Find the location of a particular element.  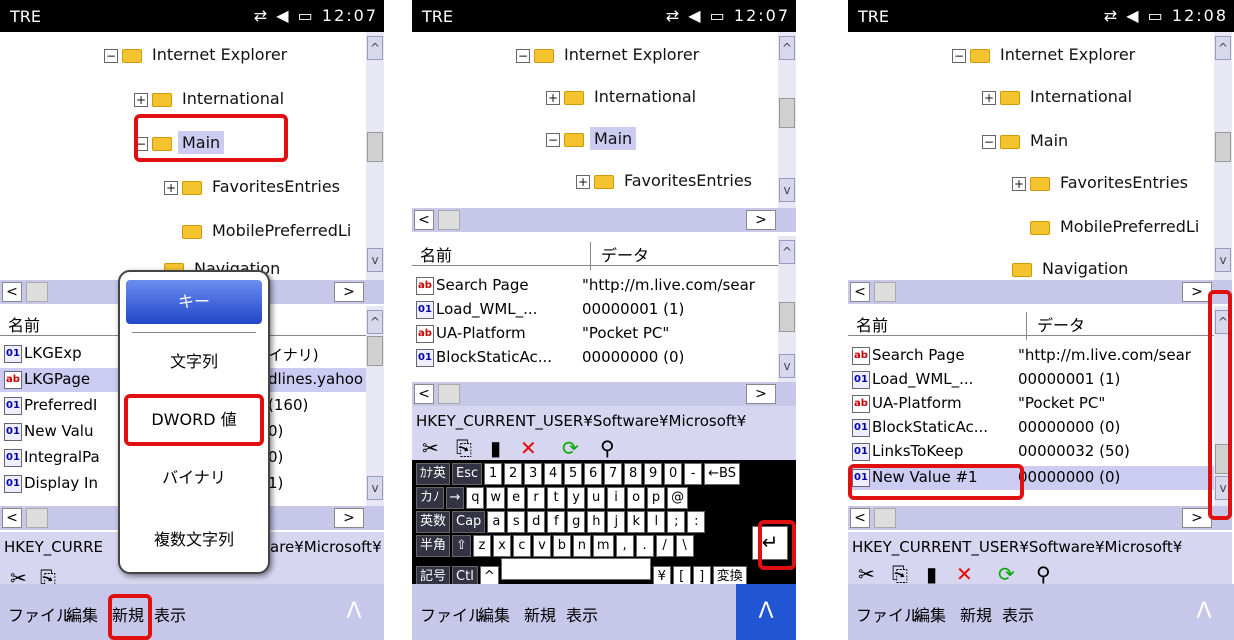

refresh-icon: ⟳ is located at coordinates (1006, 573).